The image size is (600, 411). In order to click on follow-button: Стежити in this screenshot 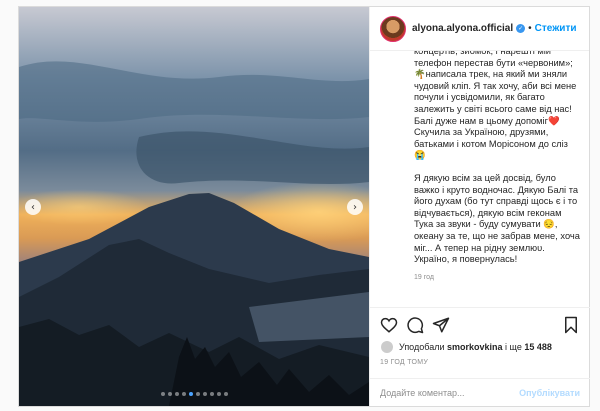, I will do `click(556, 28)`.